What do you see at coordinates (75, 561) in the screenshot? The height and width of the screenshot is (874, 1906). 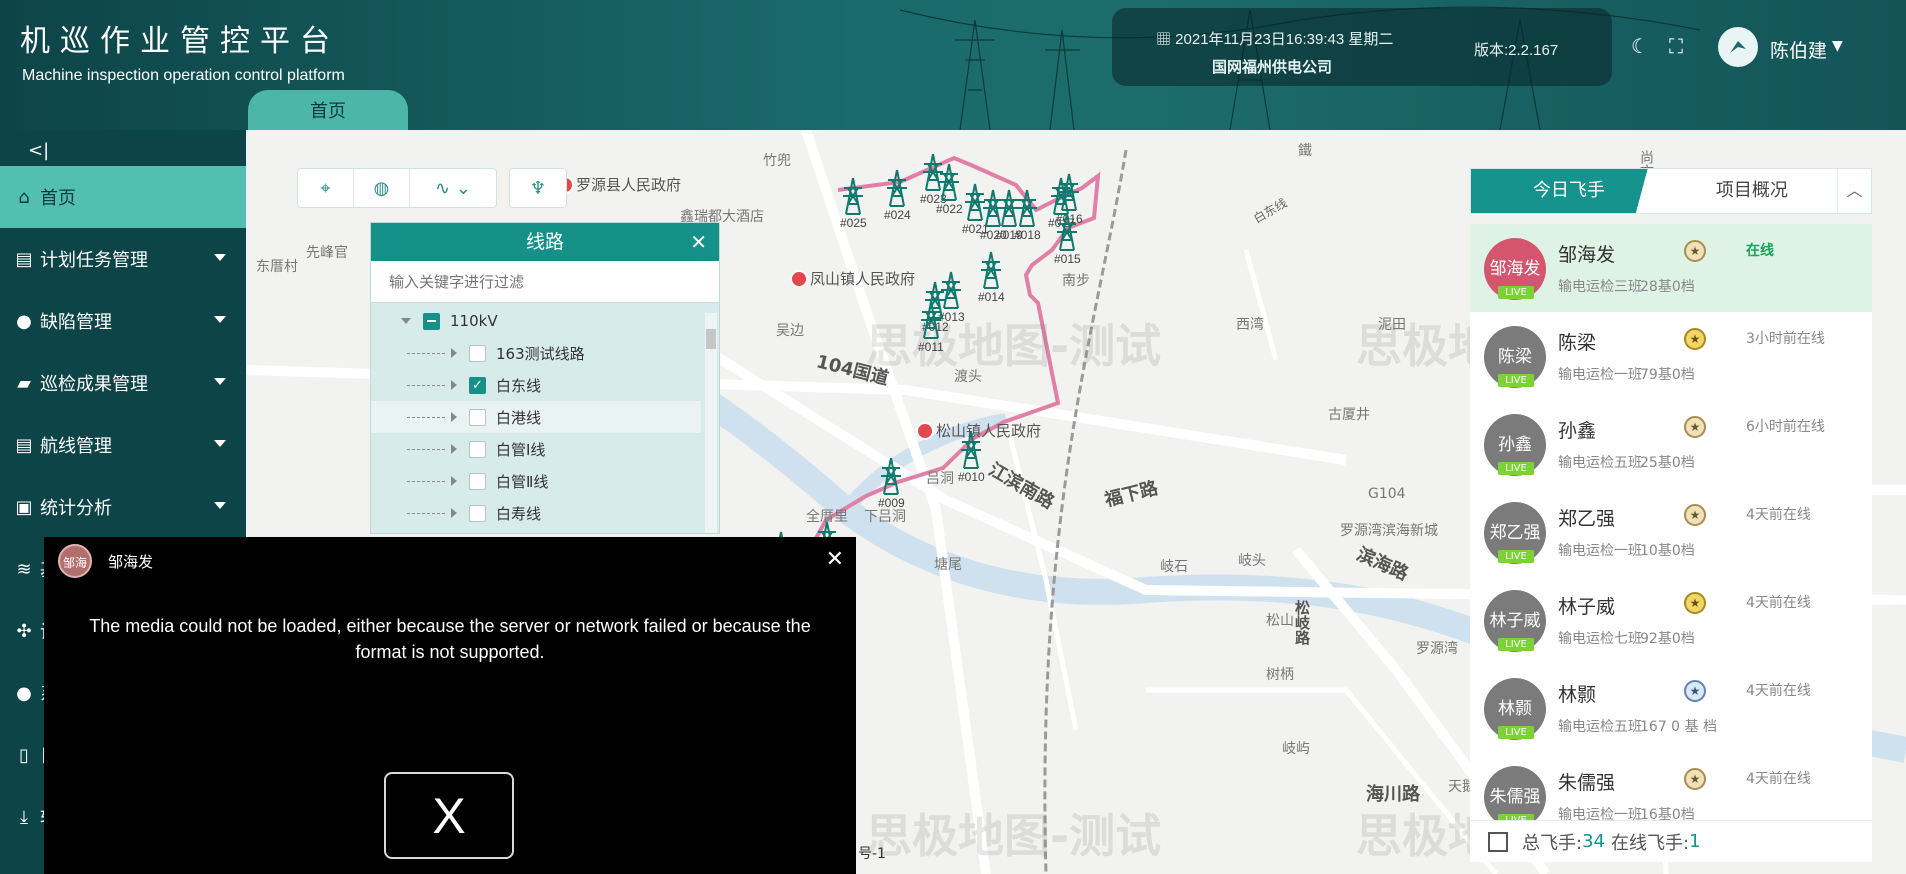 I see `avatar: 邹海` at bounding box center [75, 561].